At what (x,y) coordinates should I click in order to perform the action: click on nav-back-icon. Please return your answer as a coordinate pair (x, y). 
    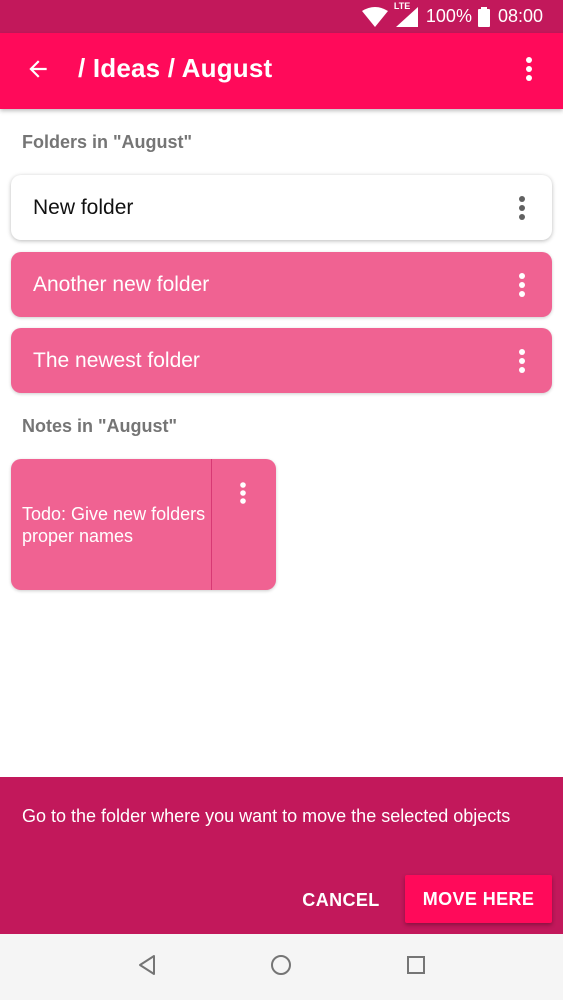
    Looking at the image, I should click on (147, 967).